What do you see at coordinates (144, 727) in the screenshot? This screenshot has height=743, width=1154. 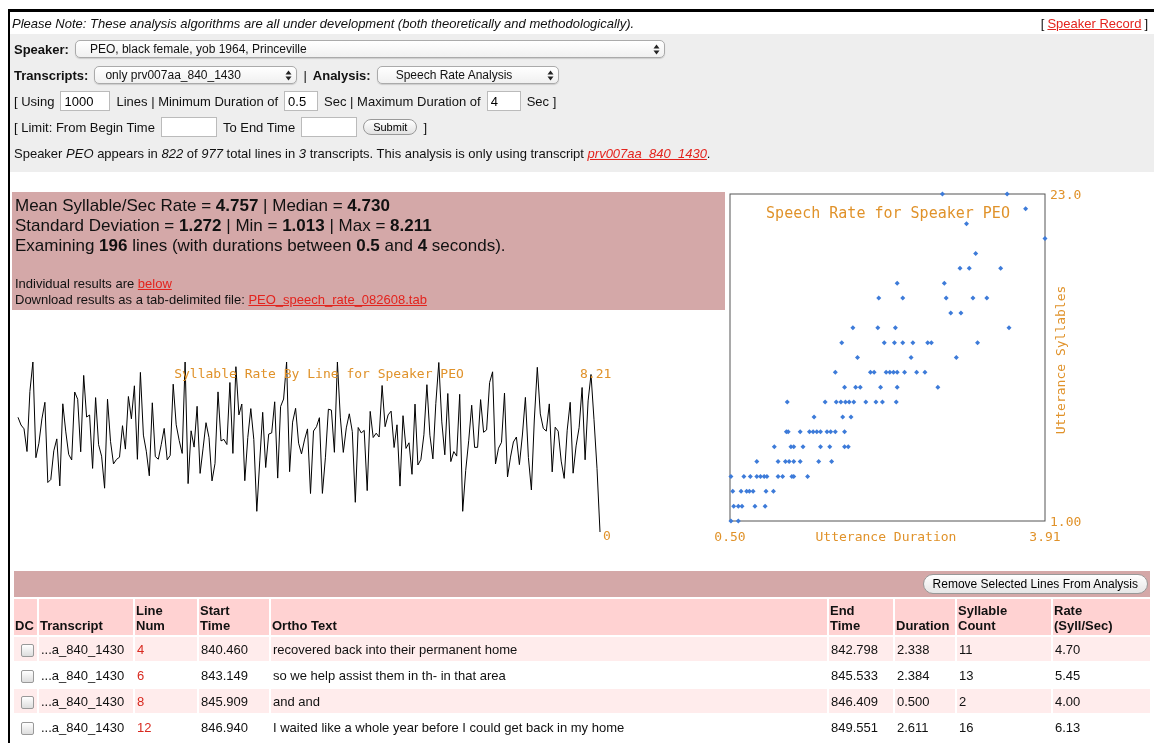 I see `table-cell: 12` at bounding box center [144, 727].